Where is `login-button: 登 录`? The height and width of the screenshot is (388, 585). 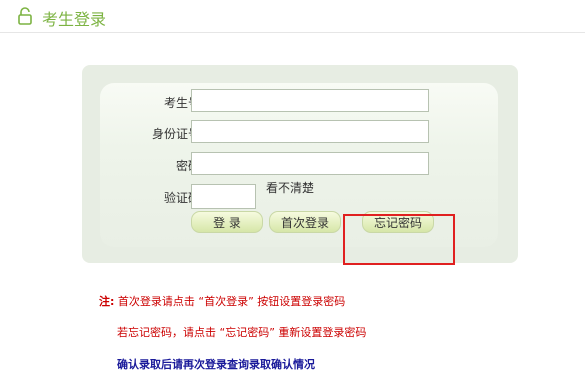
login-button: 登 录 is located at coordinates (227, 222).